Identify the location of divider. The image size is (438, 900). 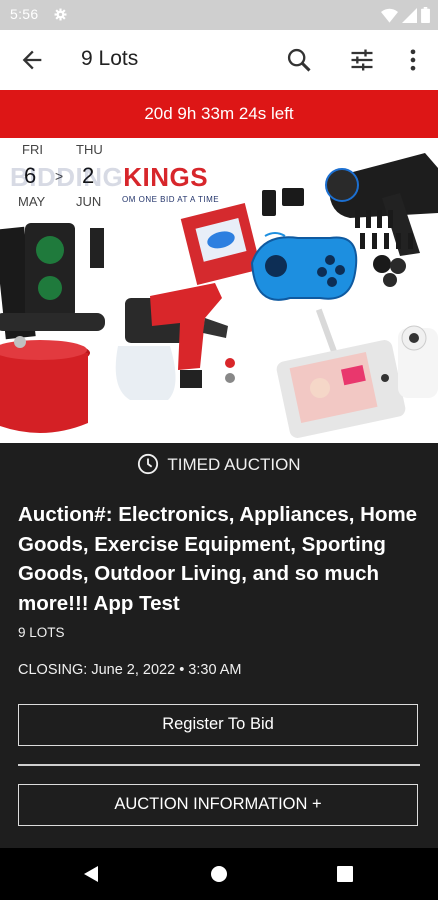
(219, 765).